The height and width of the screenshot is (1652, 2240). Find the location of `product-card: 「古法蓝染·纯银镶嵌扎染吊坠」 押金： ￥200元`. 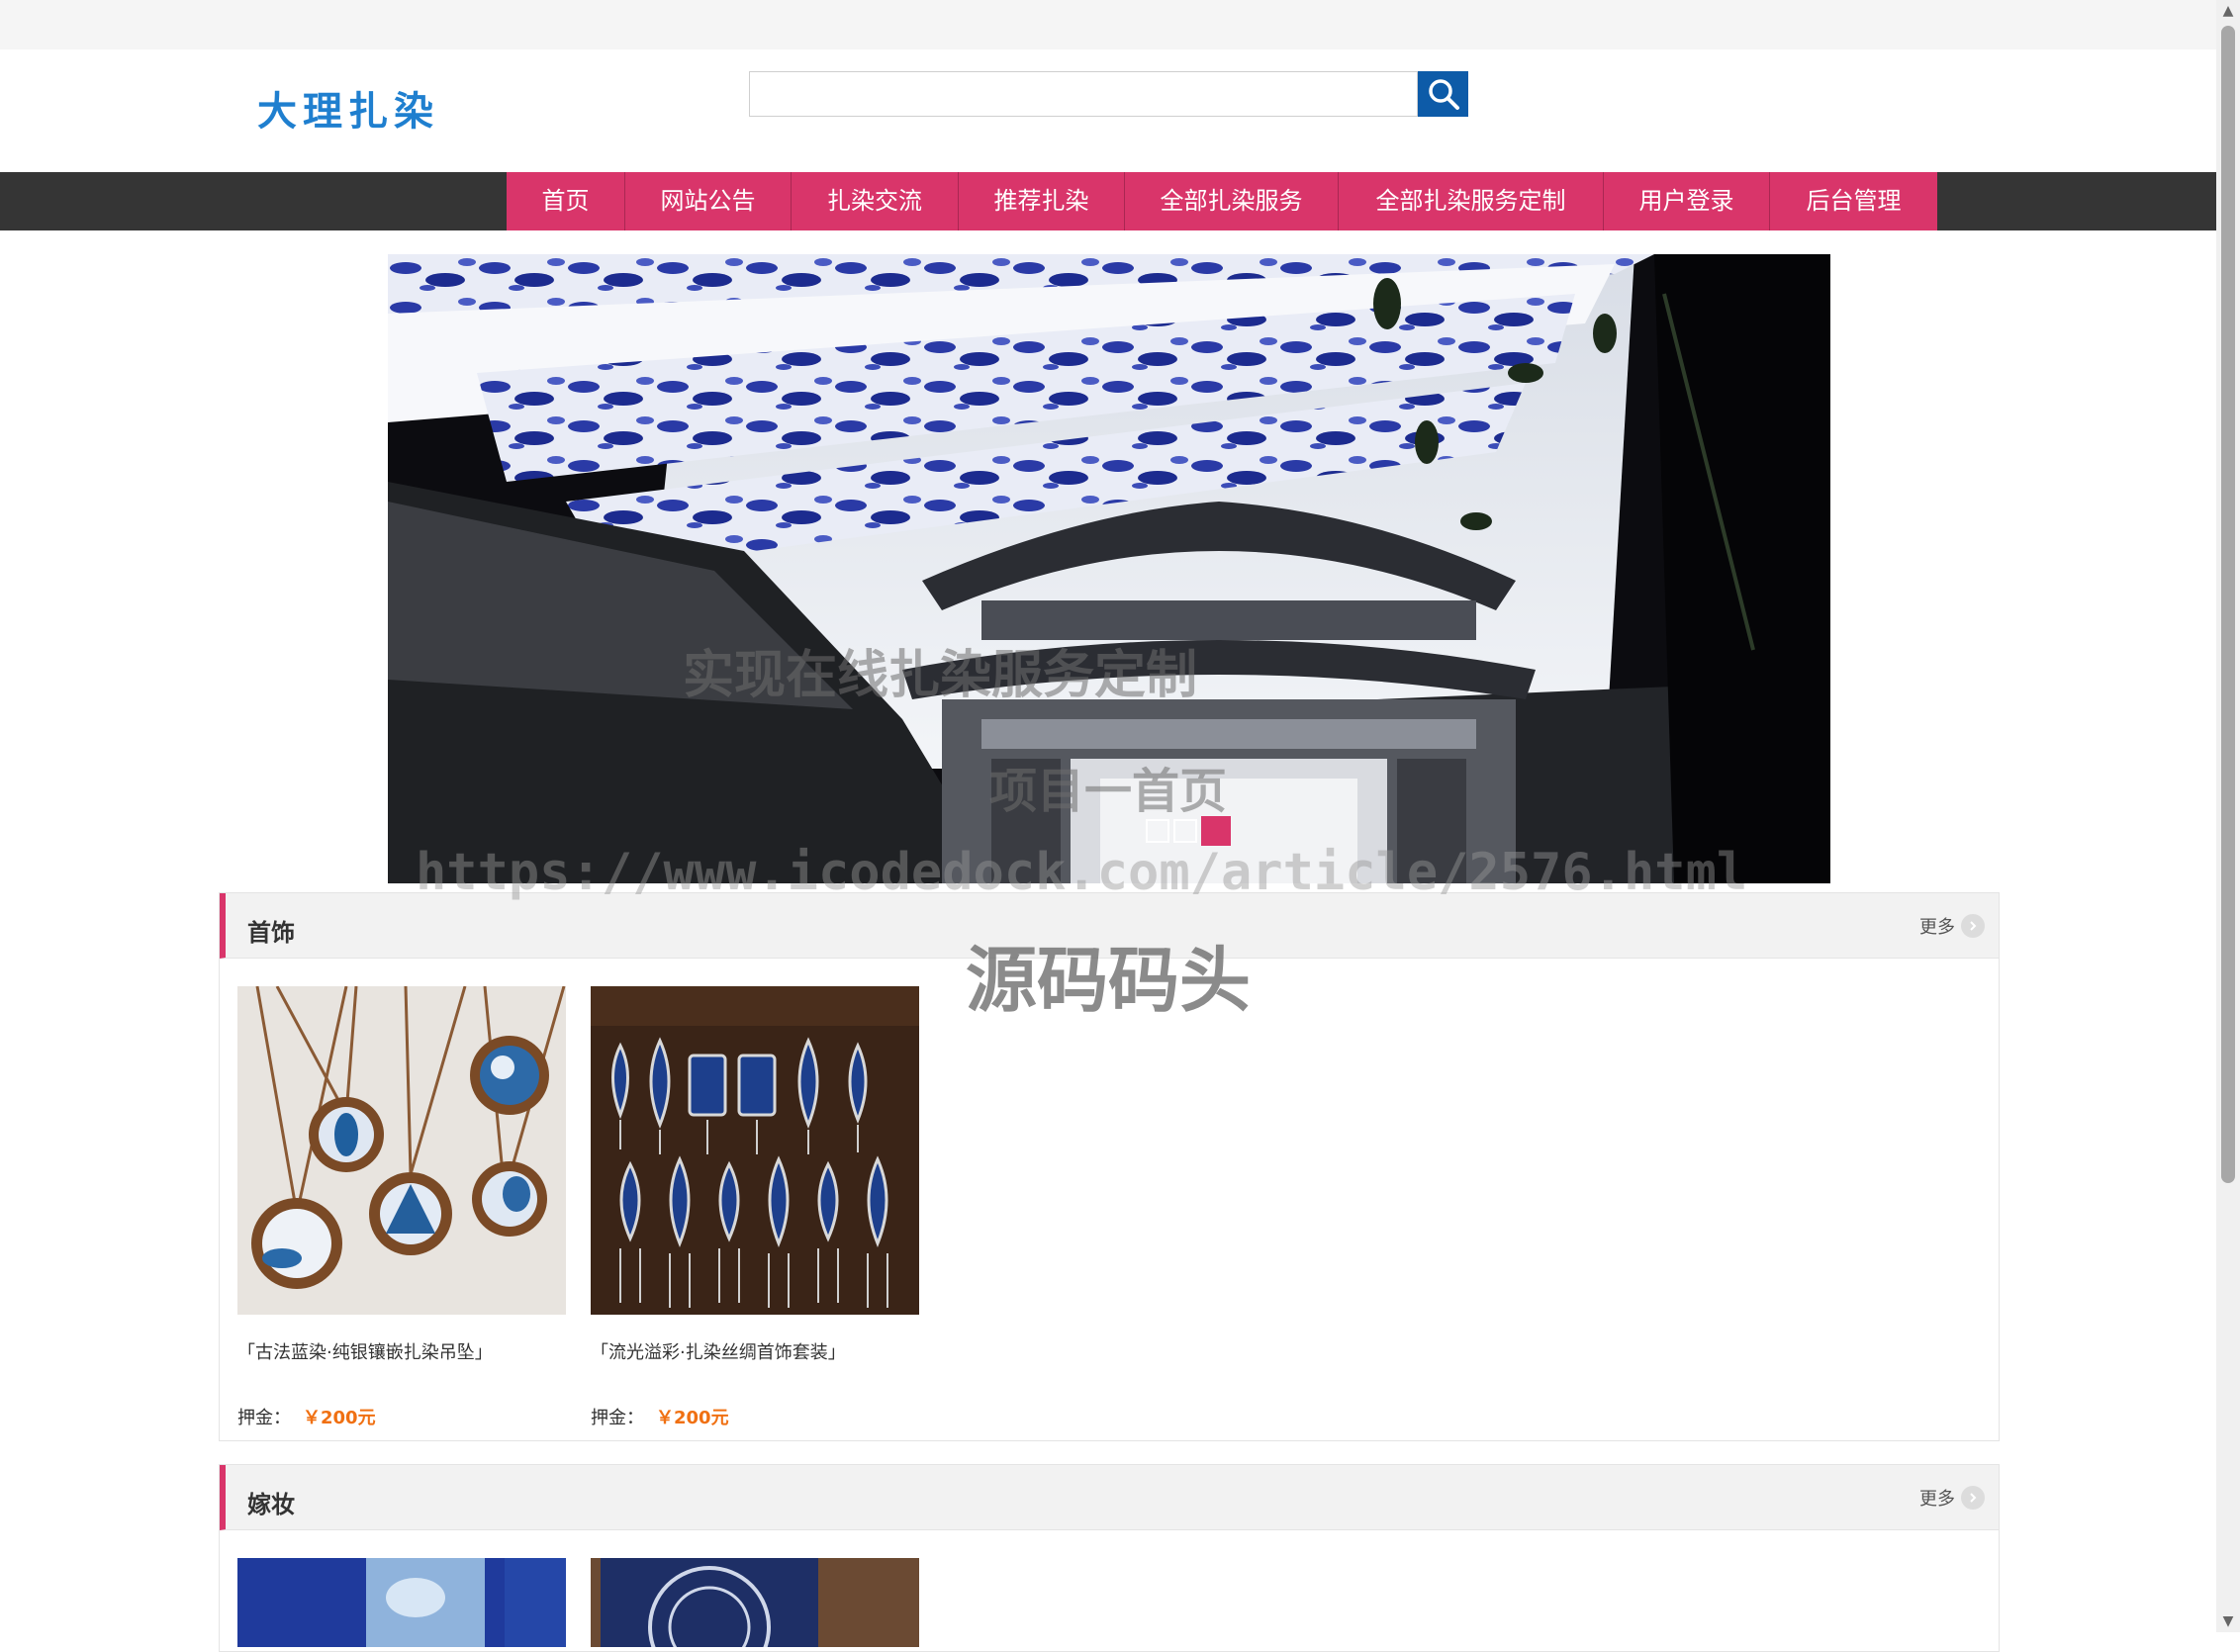

product-card: 「古法蓝染·纯银镶嵌扎染吊坠」 押金： ￥200元 is located at coordinates (401, 1207).